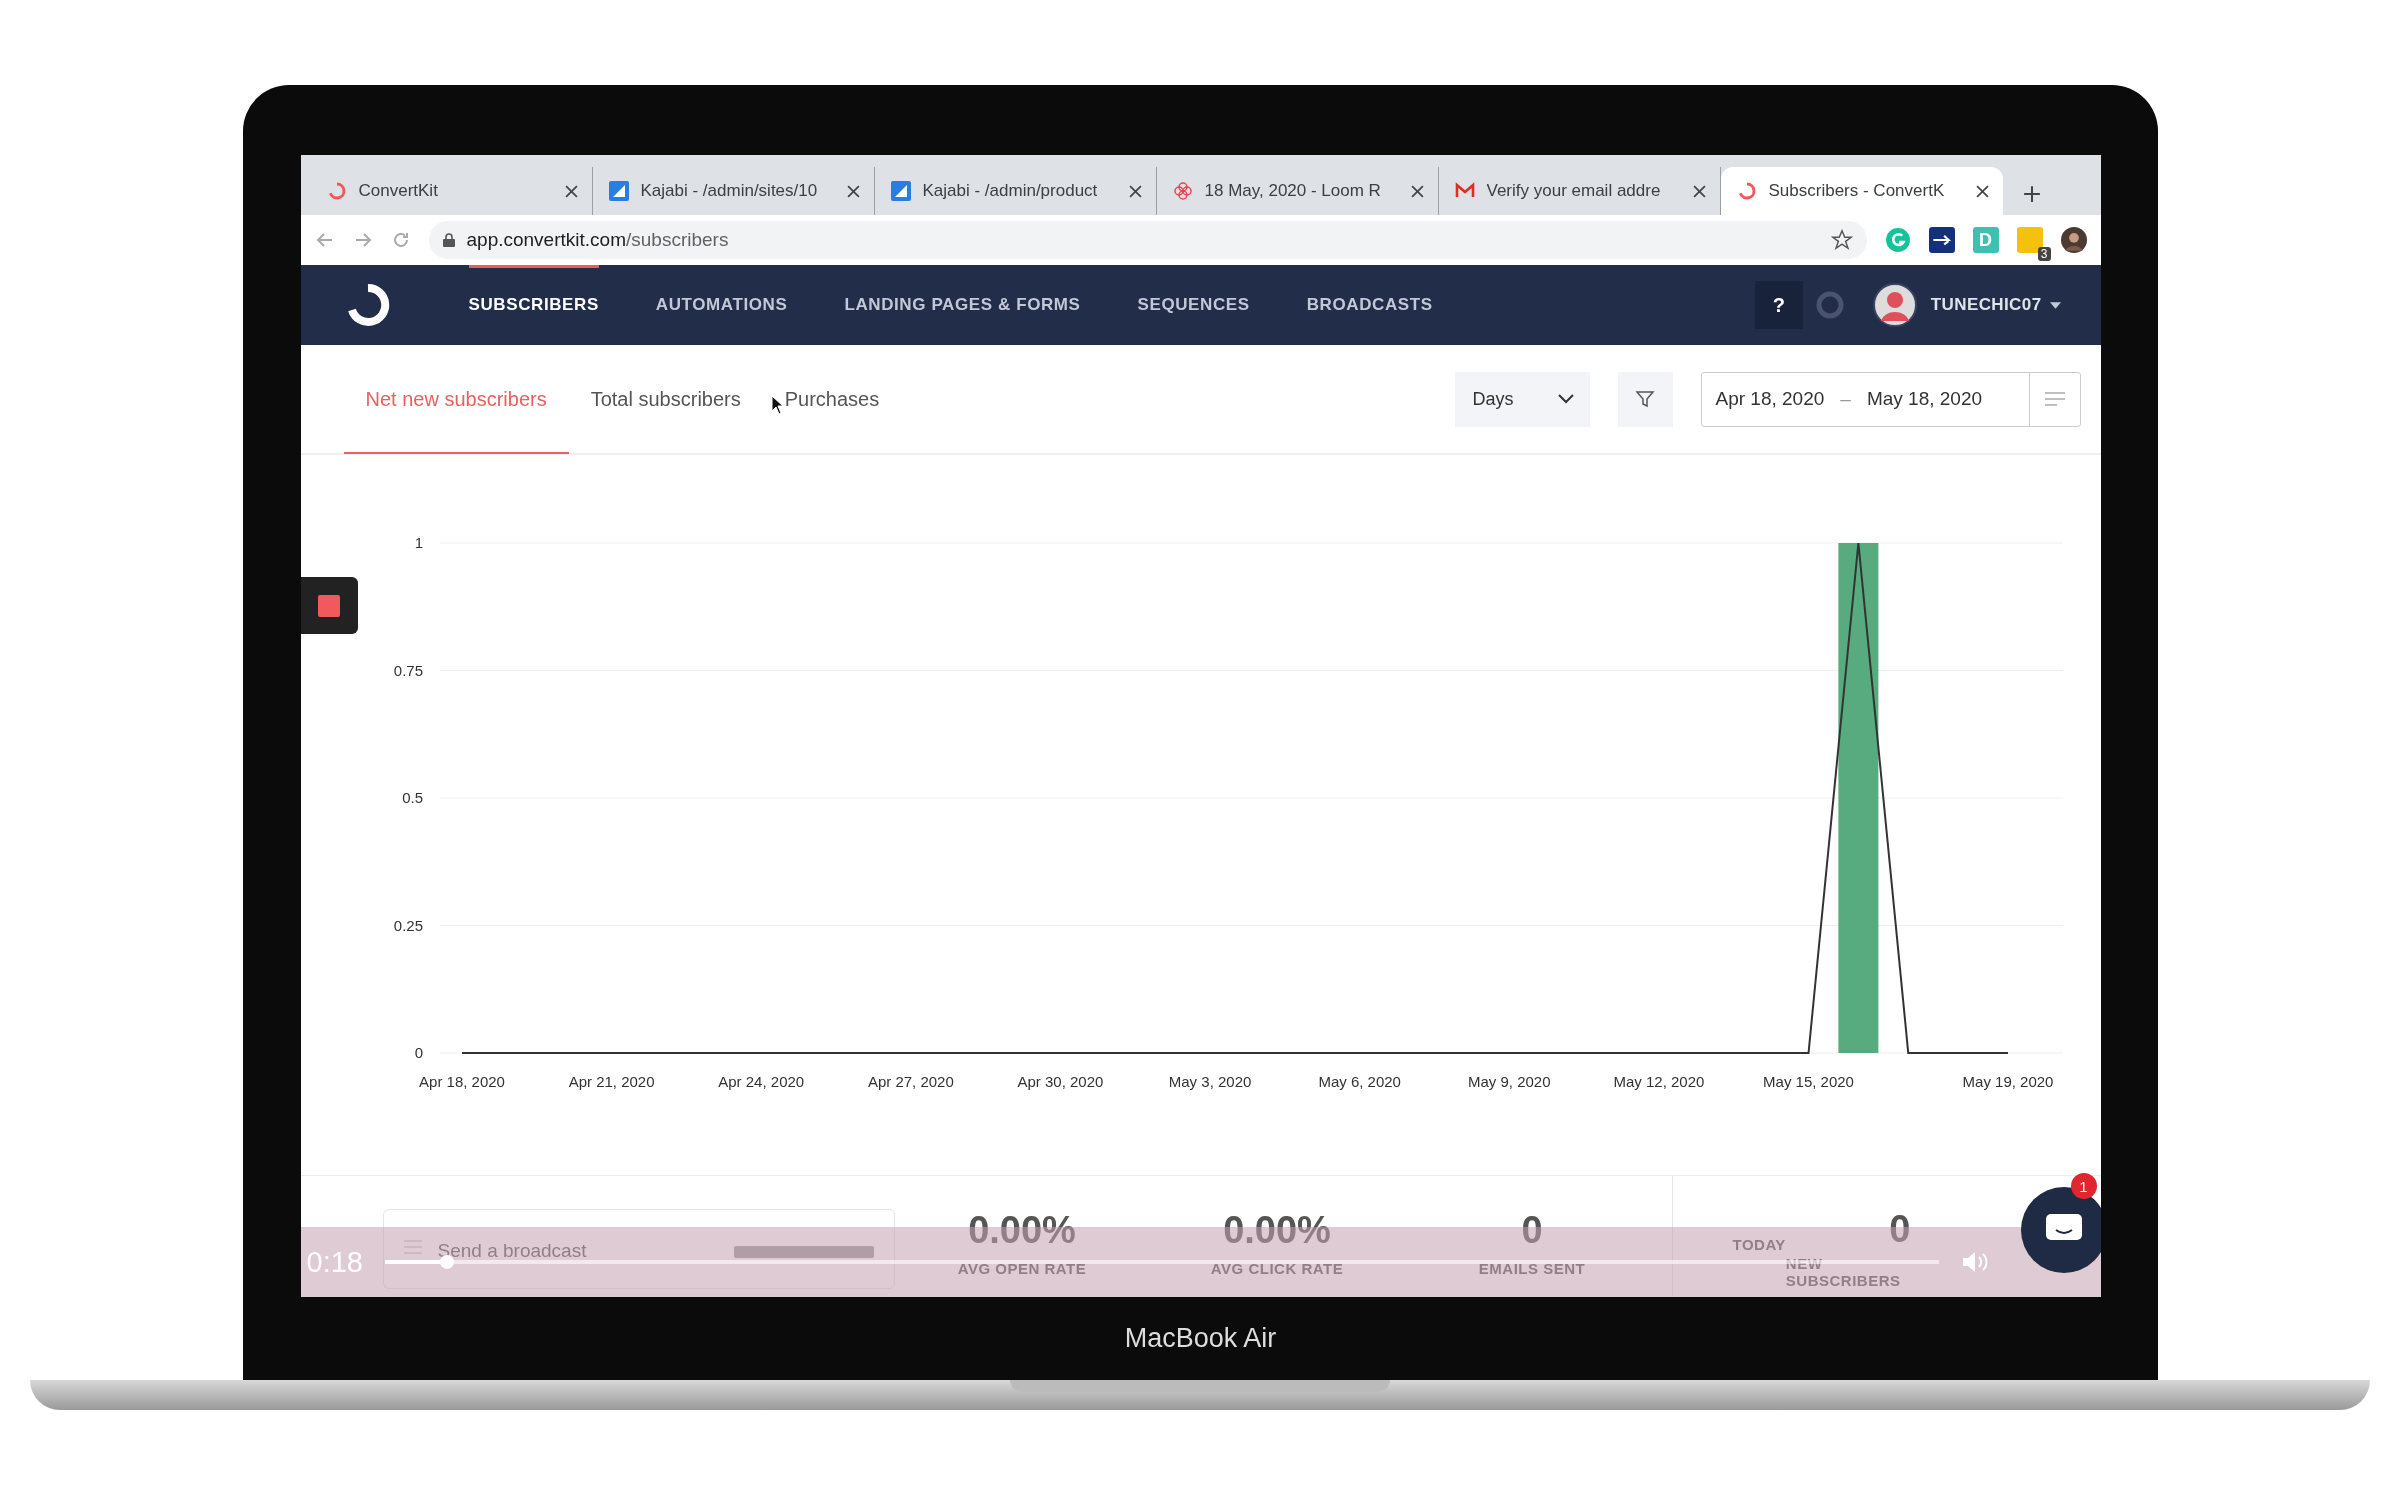  I want to click on stat-label: AVG CLICK RATE, so click(1277, 1268).